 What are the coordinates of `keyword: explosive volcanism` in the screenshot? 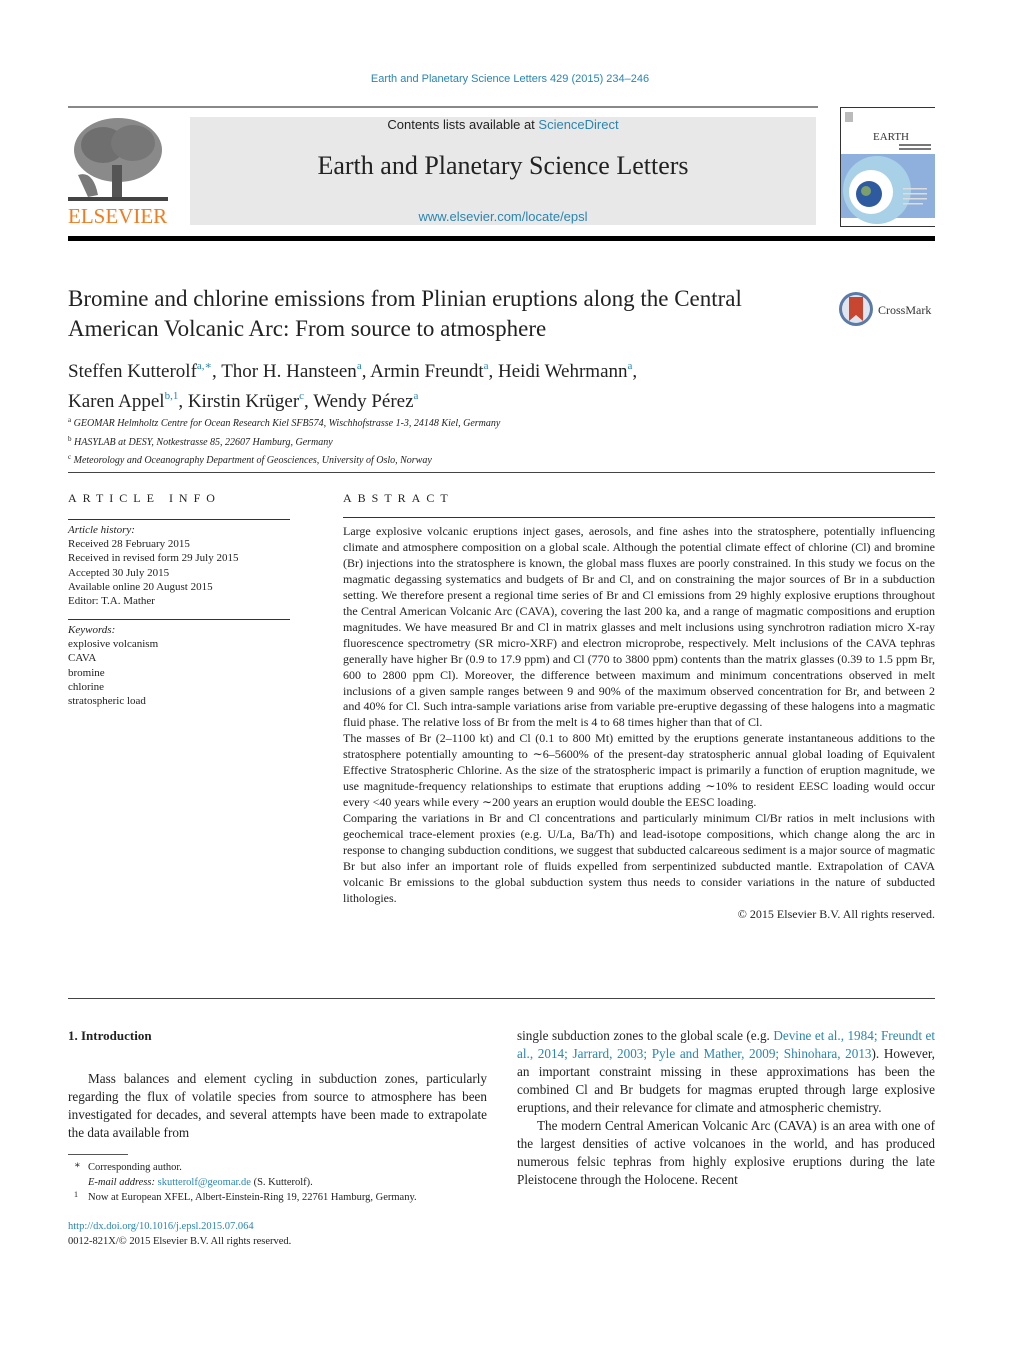 It's located at (113, 644).